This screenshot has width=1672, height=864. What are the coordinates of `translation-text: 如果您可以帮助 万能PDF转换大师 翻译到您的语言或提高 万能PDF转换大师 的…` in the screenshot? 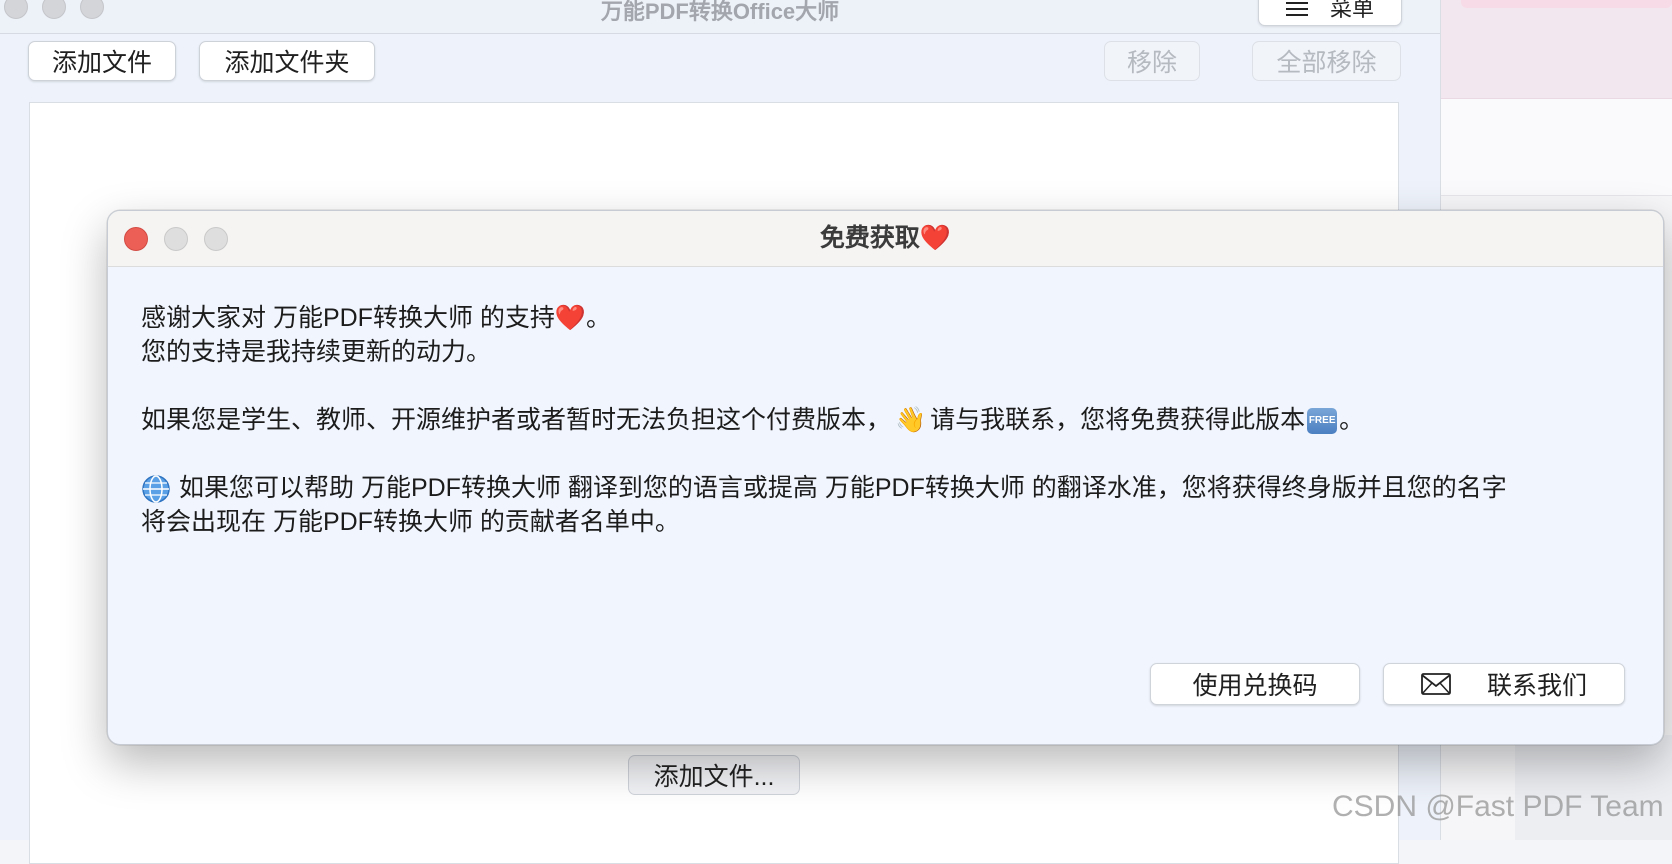 It's located at (843, 488).